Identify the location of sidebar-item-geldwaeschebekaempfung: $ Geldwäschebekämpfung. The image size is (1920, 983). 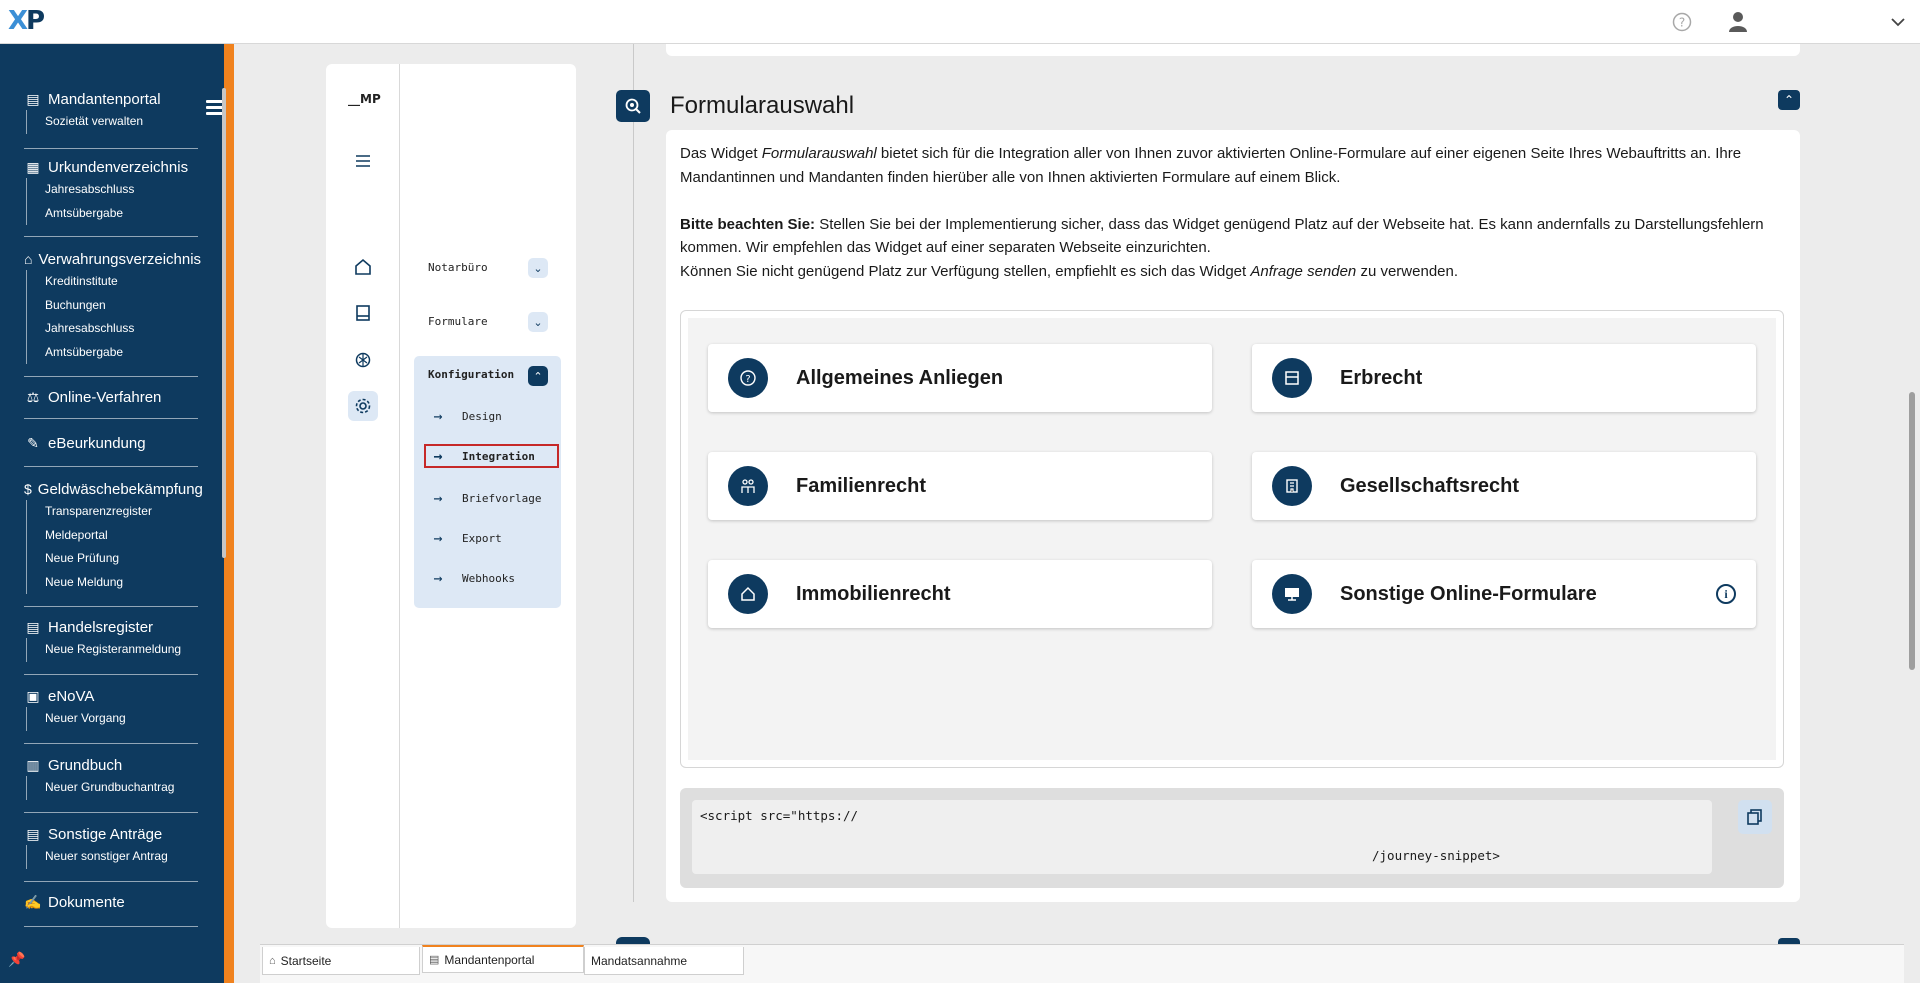
(113, 489).